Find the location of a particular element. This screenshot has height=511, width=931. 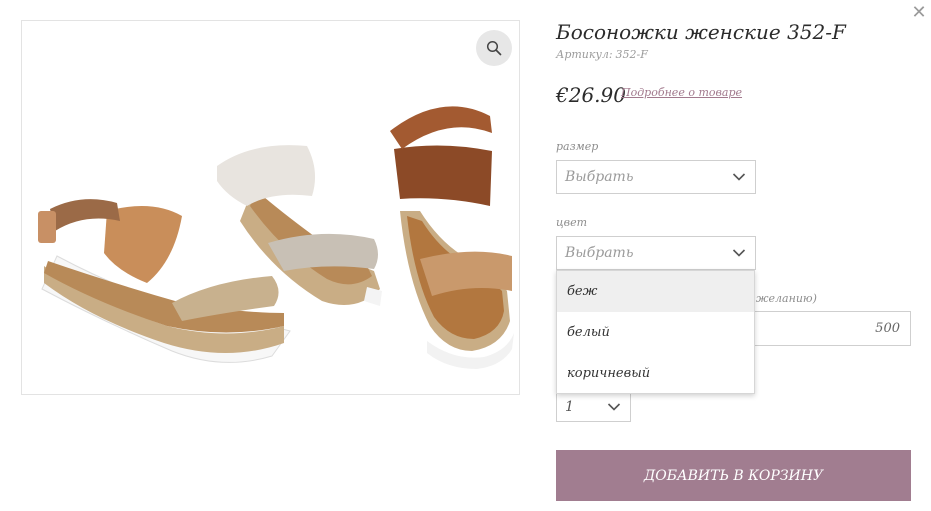

extra-input-value: 500 is located at coordinates (887, 328).